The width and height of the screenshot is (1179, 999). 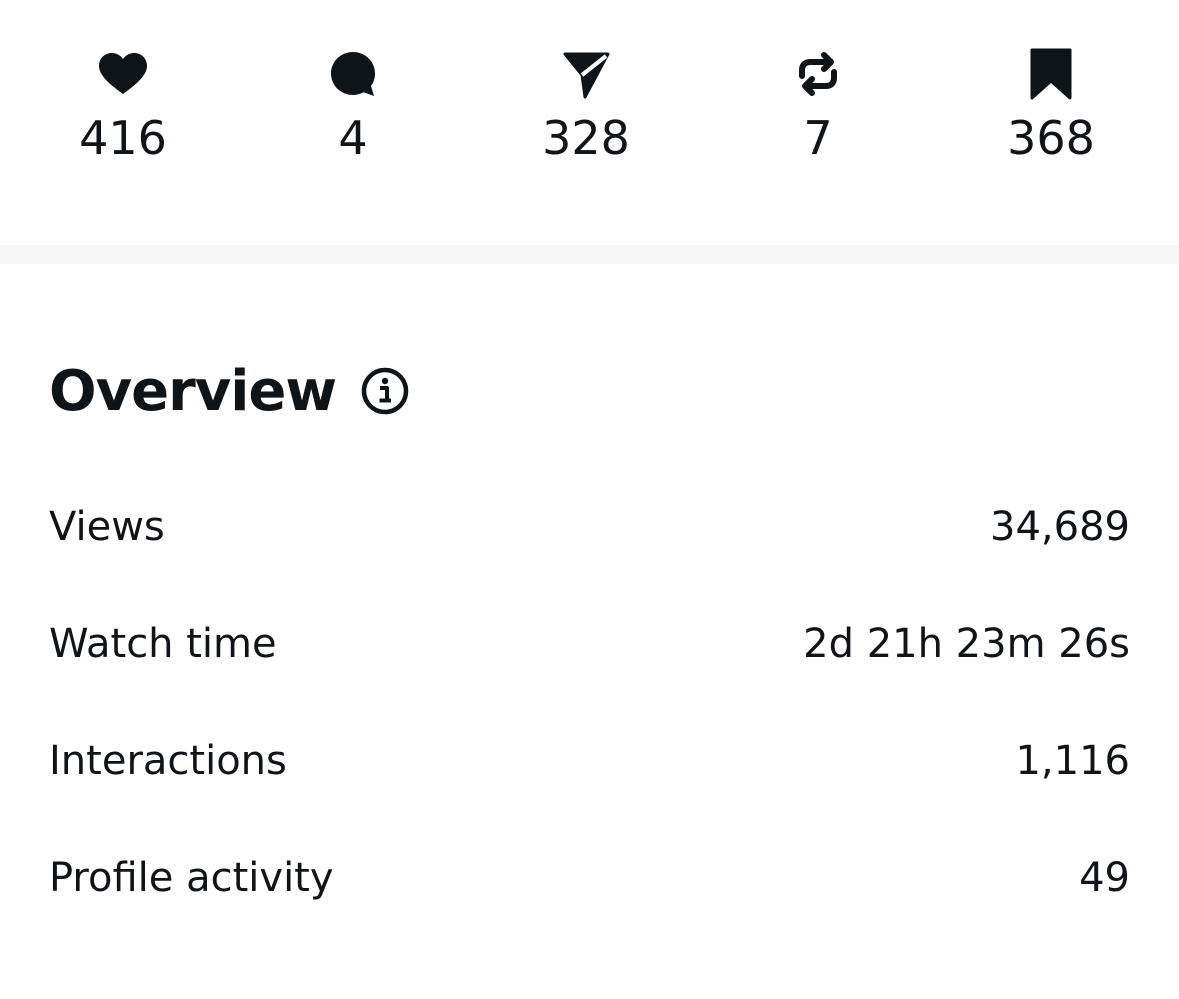 I want to click on metric-value: 1,116, so click(x=1072, y=761).